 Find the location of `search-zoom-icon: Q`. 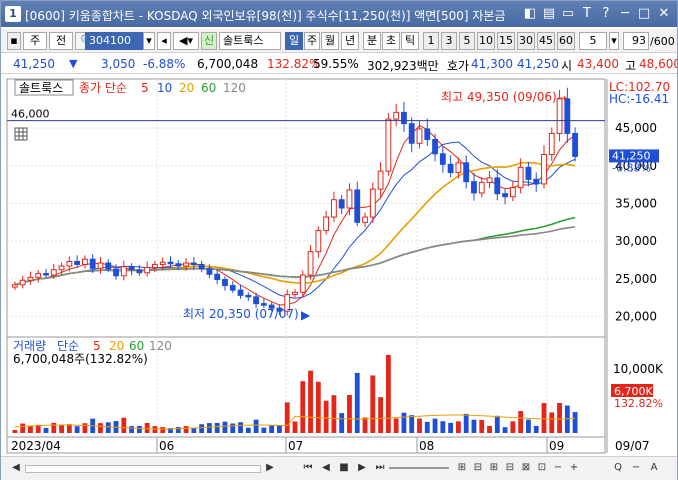

search-zoom-icon: Q is located at coordinates (618, 468).